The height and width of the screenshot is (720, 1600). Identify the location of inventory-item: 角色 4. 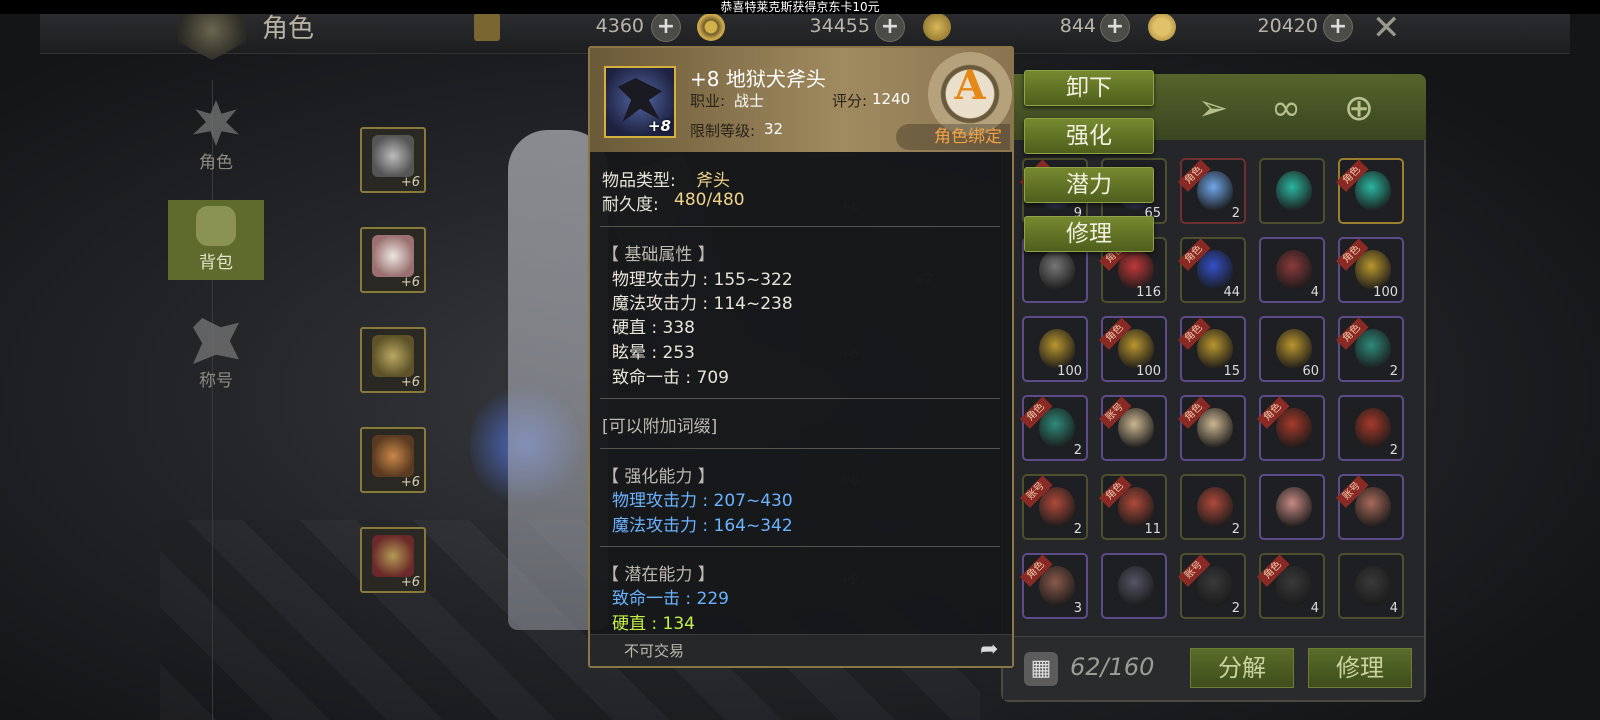
(1291, 586).